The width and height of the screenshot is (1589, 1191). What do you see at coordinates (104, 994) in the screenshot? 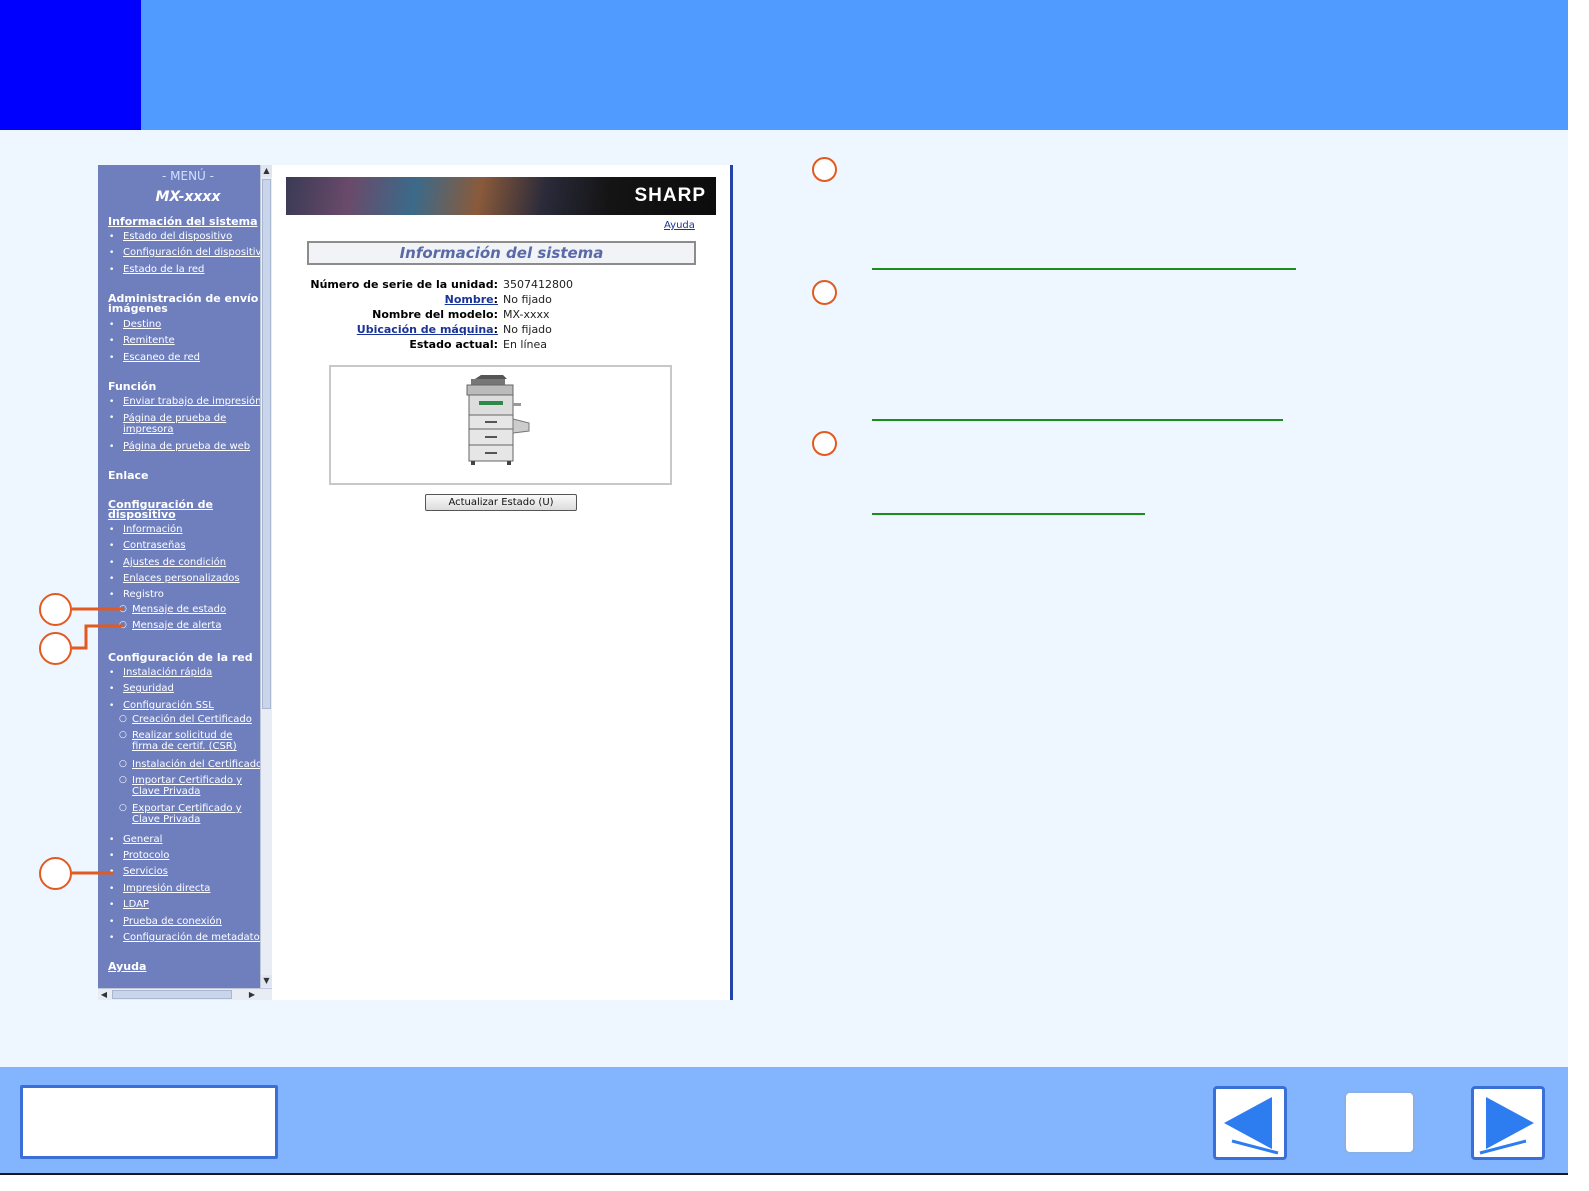
I see `scroll-left-icon: ◀` at bounding box center [104, 994].